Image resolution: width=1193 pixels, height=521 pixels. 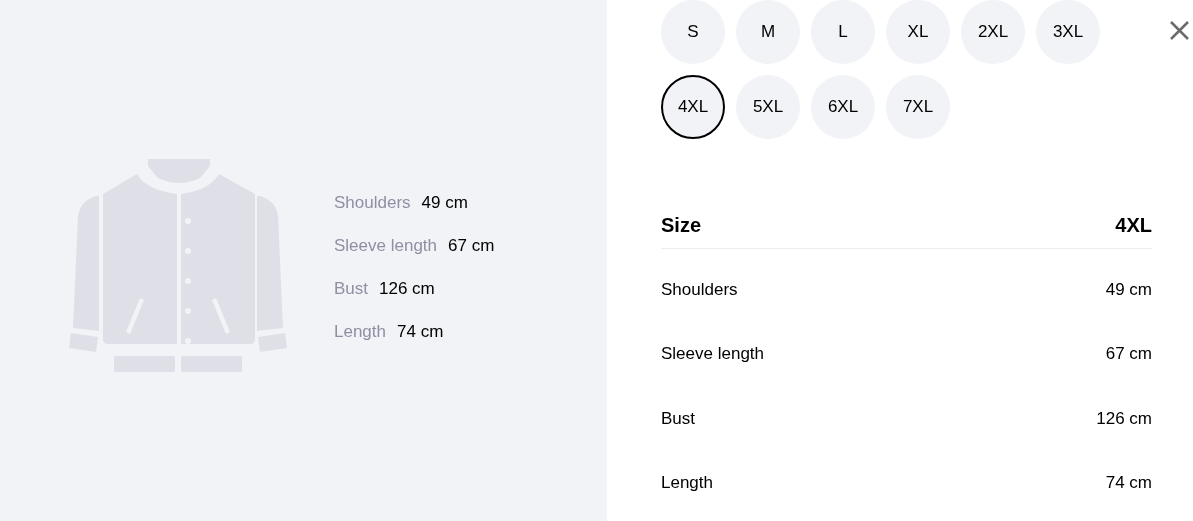 What do you see at coordinates (918, 107) in the screenshot?
I see `size-option: 7XL` at bounding box center [918, 107].